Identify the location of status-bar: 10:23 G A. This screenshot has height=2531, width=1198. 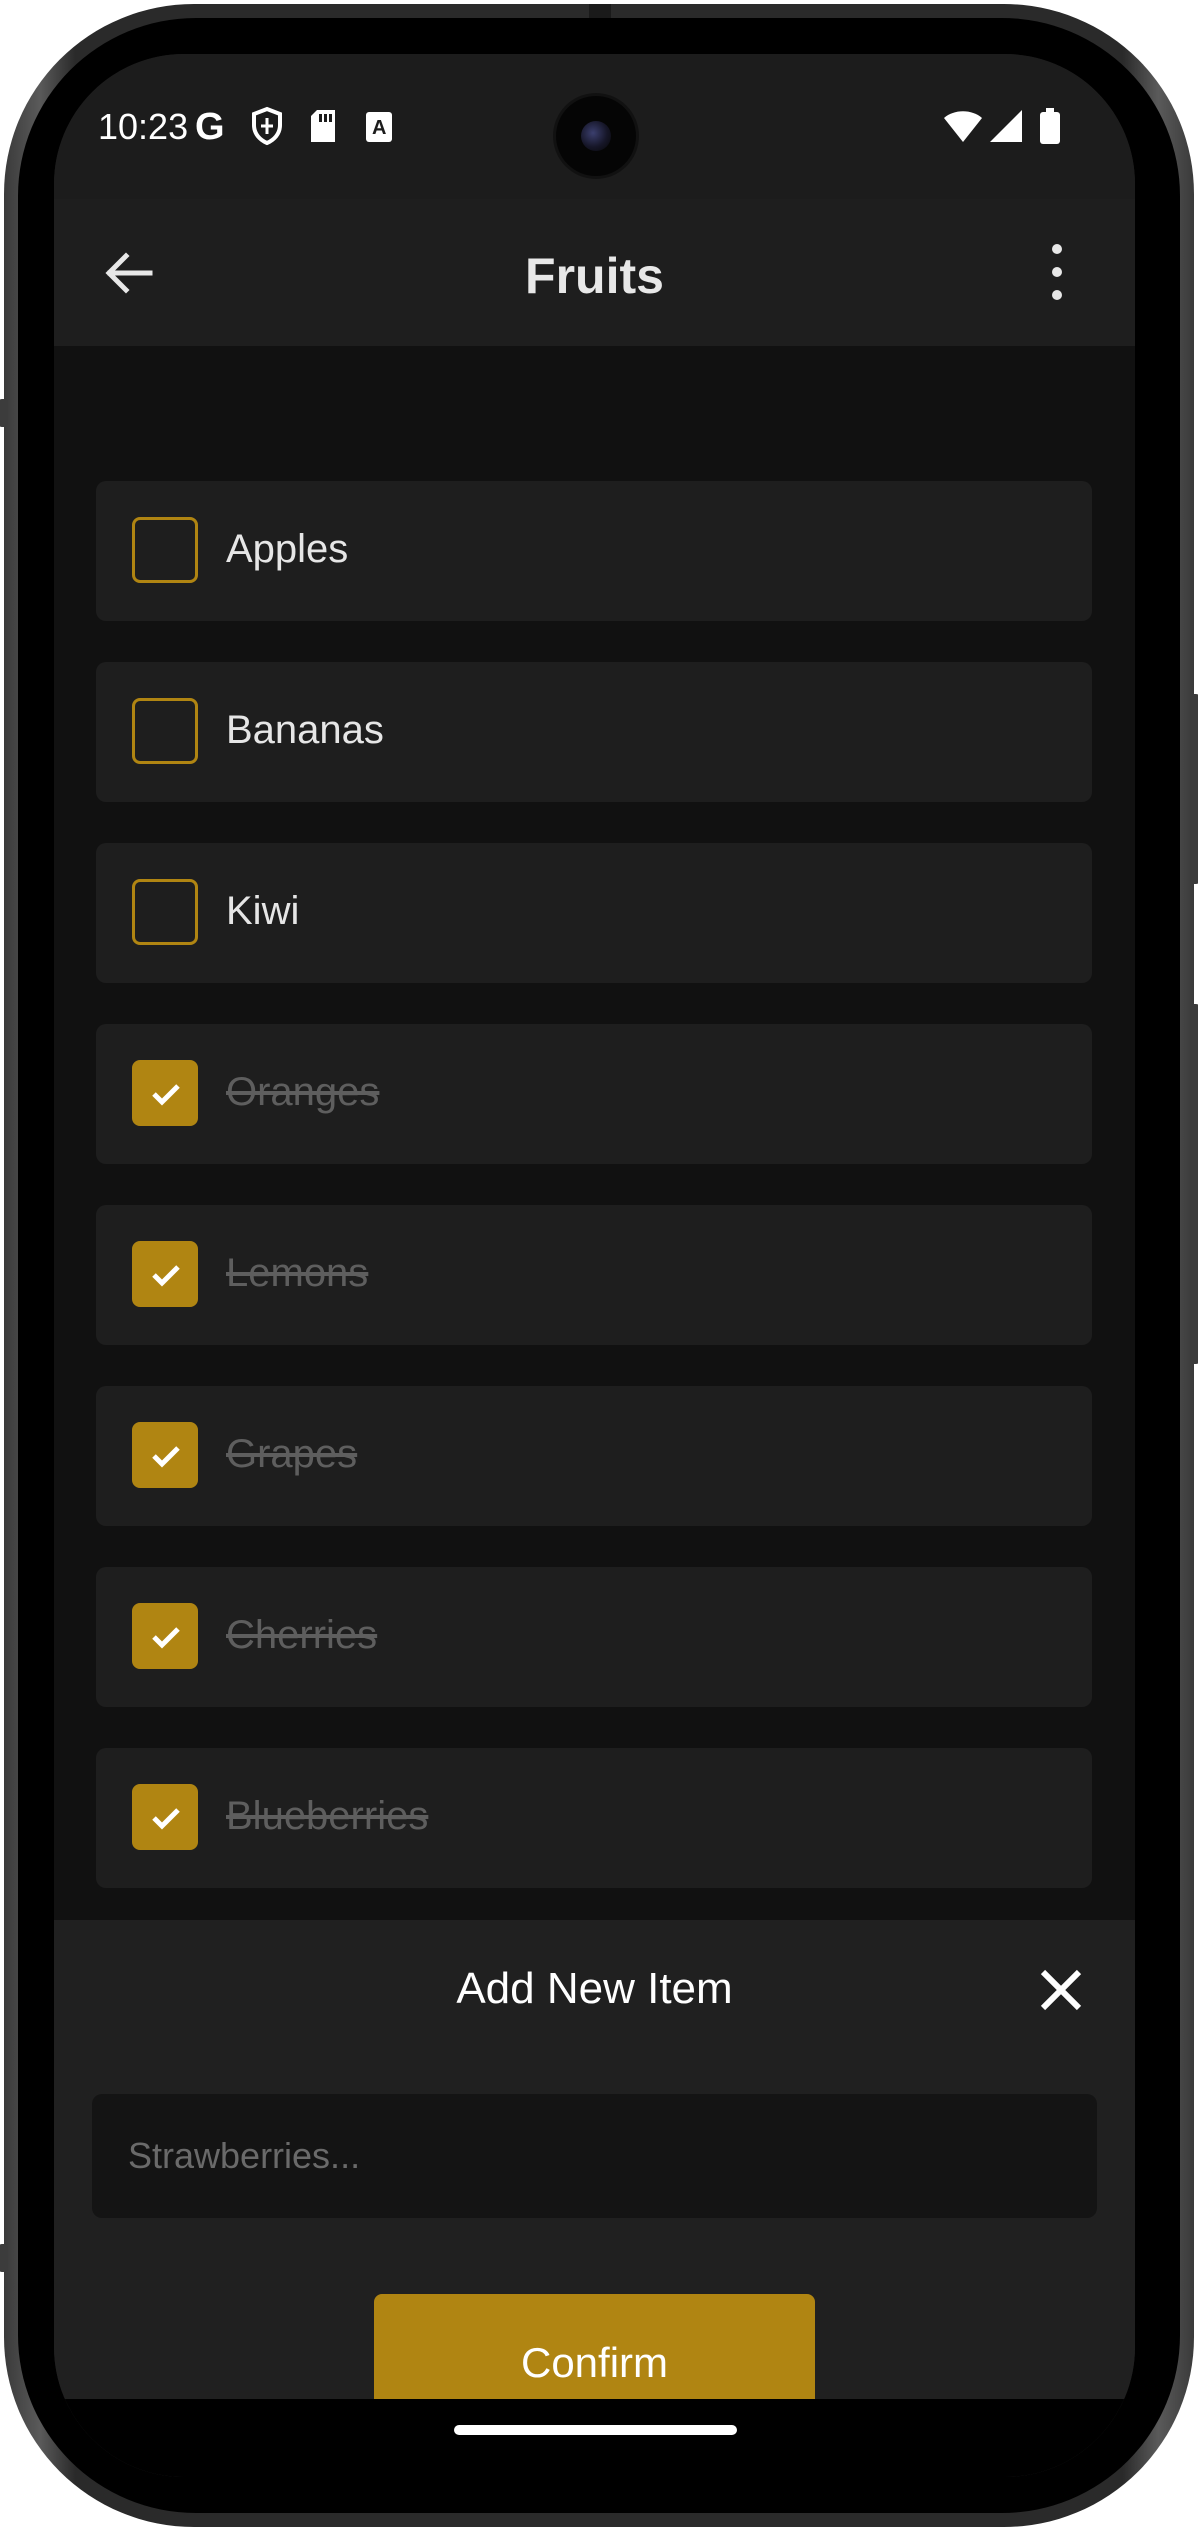
(594, 126).